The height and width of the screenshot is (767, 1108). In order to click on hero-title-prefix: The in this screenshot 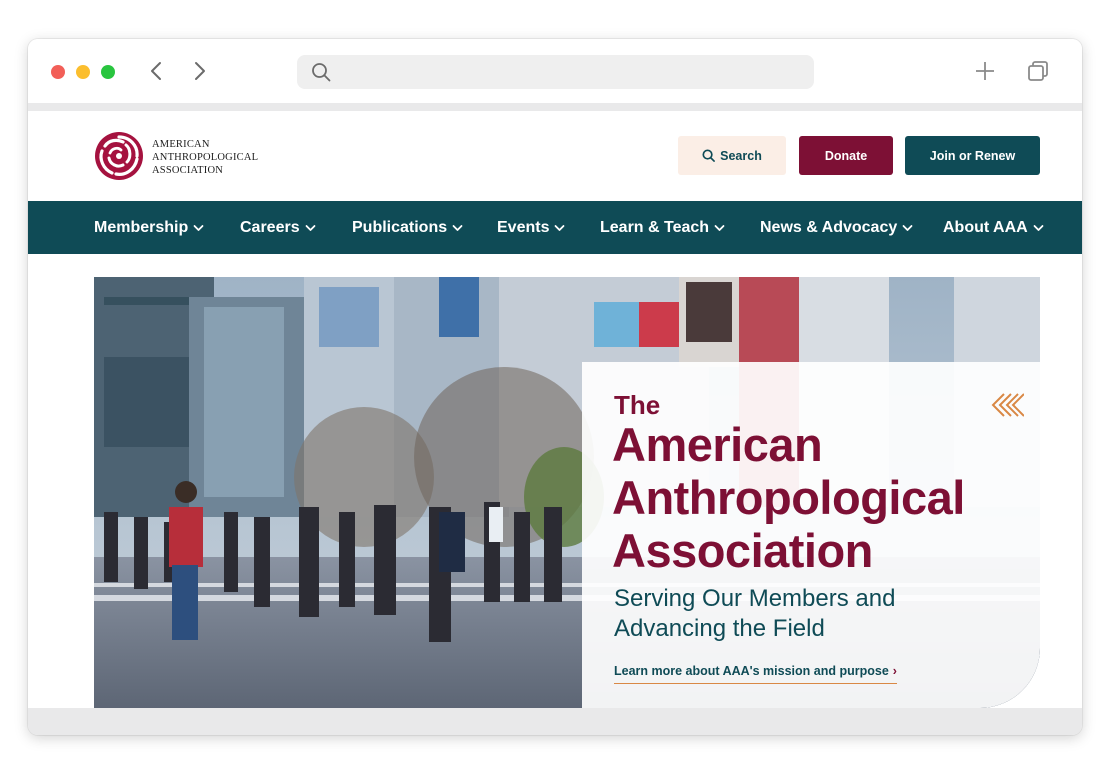, I will do `click(637, 405)`.